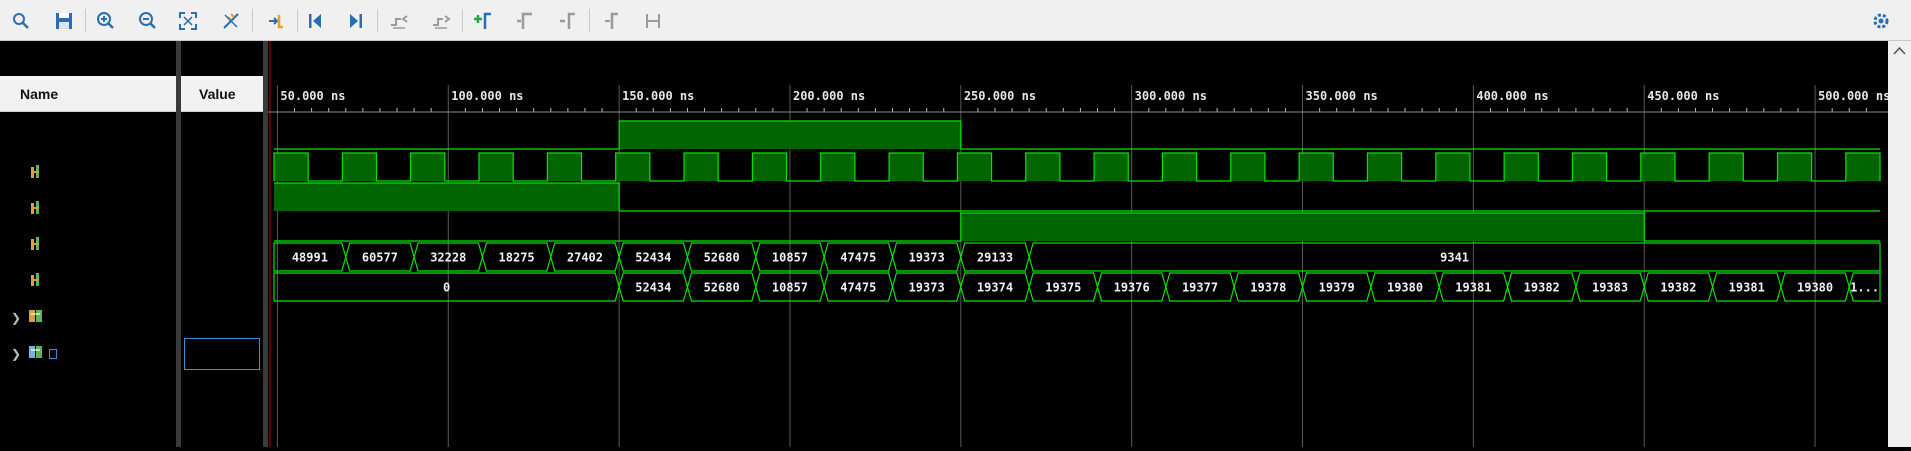 The width and height of the screenshot is (1911, 451). What do you see at coordinates (955, 20) in the screenshot?
I see `waveform-toolbar` at bounding box center [955, 20].